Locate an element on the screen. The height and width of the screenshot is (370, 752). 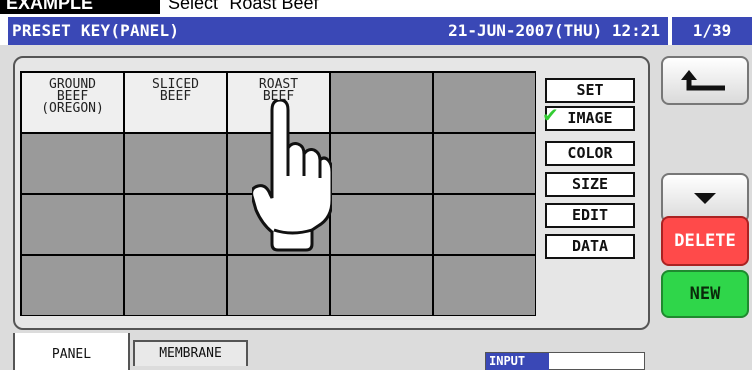
delete-button: DELETE is located at coordinates (705, 241).